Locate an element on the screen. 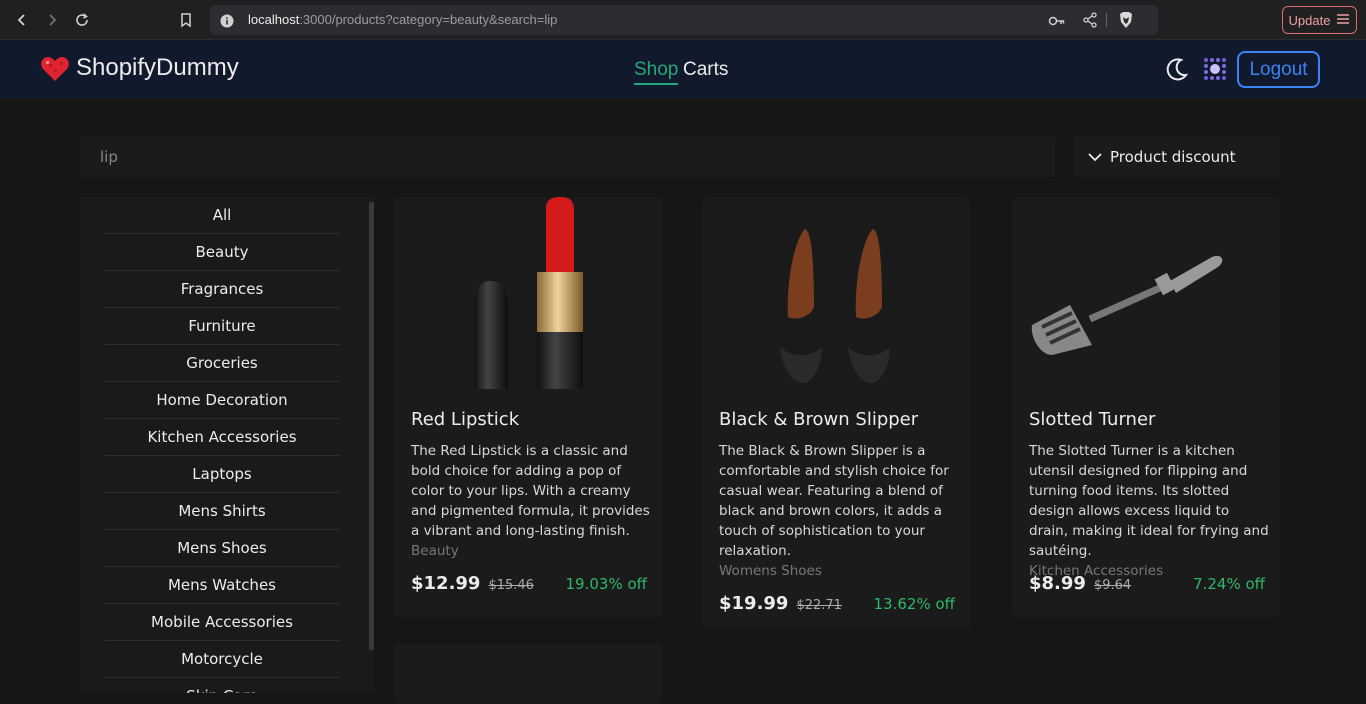  forward-icon is located at coordinates (52, 20).